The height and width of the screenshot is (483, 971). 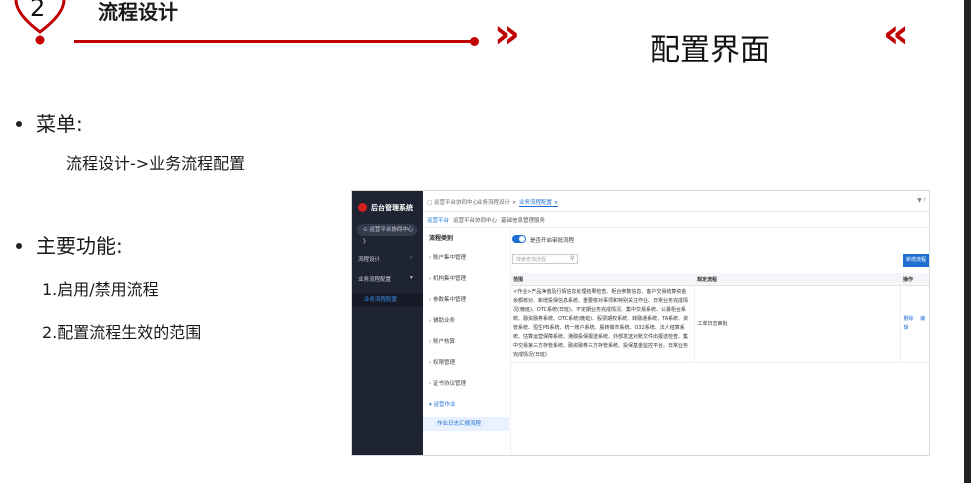 I want to click on column-header: 范围, so click(x=602, y=279).